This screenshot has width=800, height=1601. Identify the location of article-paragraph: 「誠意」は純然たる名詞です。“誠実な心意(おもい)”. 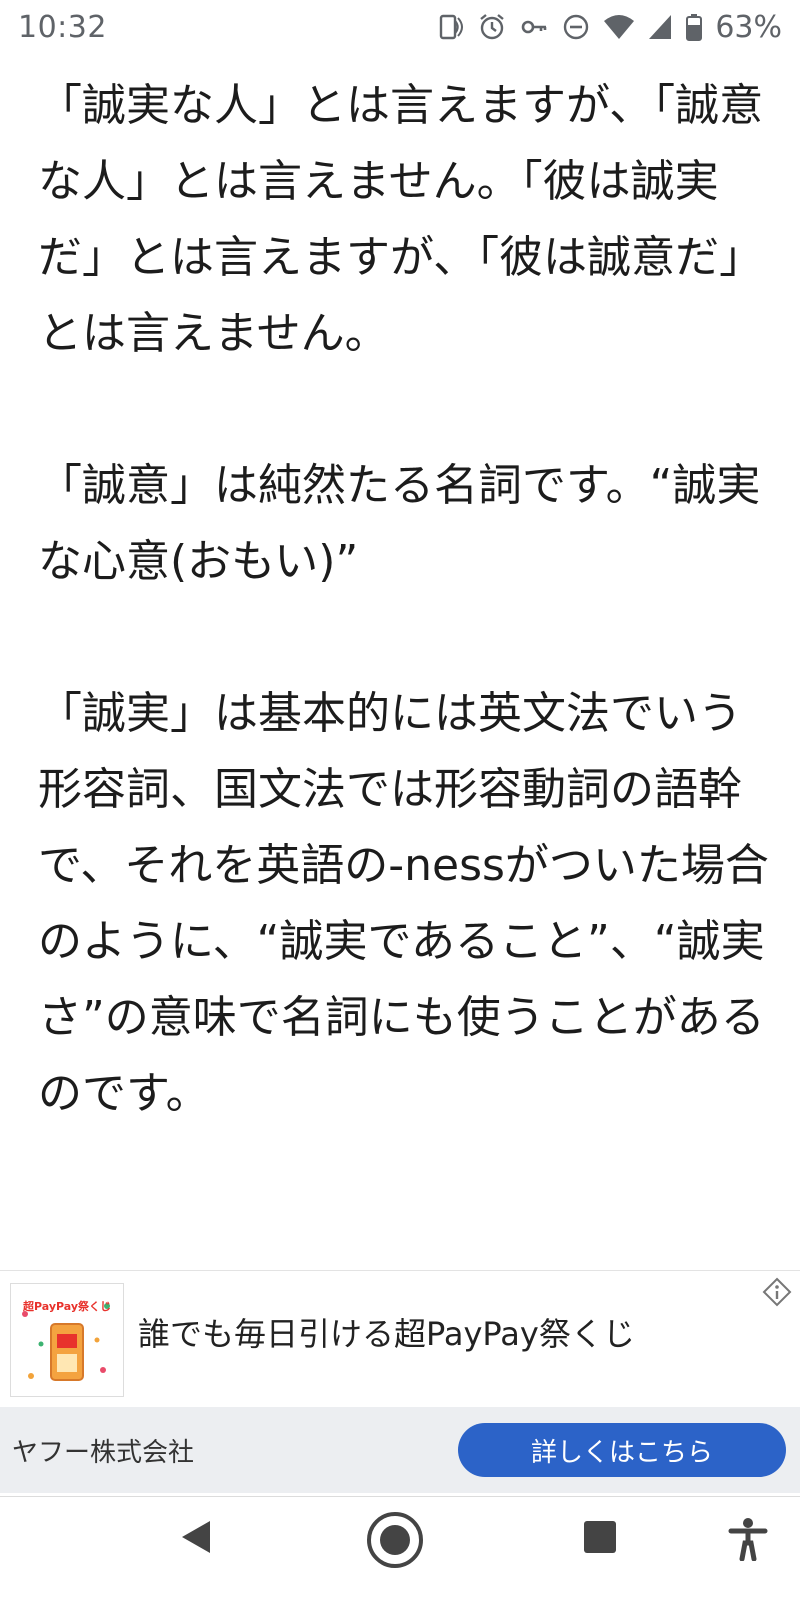
(399, 523).